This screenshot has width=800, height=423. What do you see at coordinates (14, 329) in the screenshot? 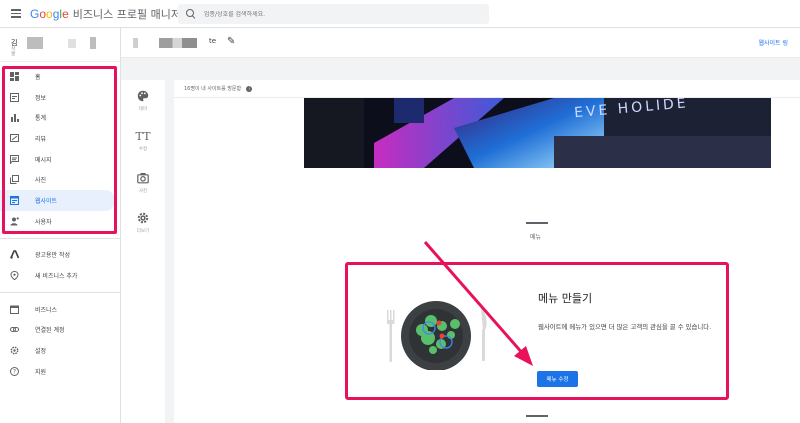
I see `link-icon` at bounding box center [14, 329].